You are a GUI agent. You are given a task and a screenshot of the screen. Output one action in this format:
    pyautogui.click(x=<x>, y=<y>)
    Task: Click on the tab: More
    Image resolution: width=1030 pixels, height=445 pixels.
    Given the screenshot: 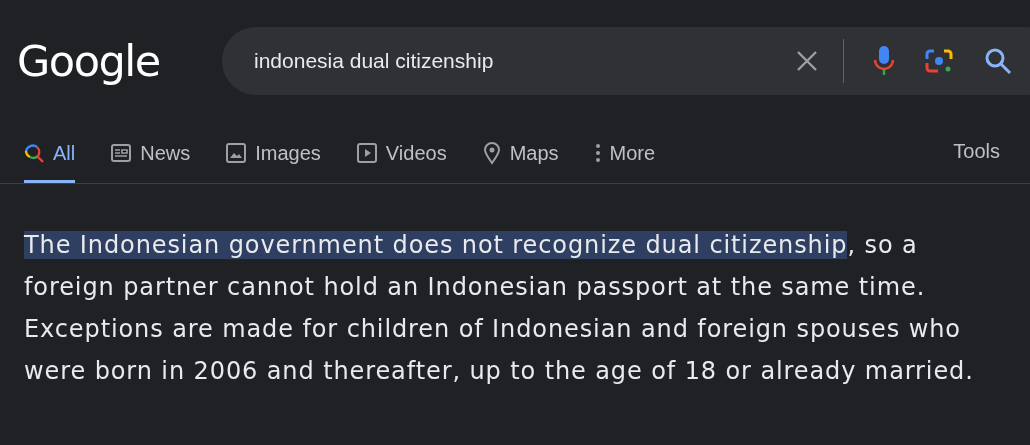 What is the action you would take?
    pyautogui.click(x=625, y=153)
    